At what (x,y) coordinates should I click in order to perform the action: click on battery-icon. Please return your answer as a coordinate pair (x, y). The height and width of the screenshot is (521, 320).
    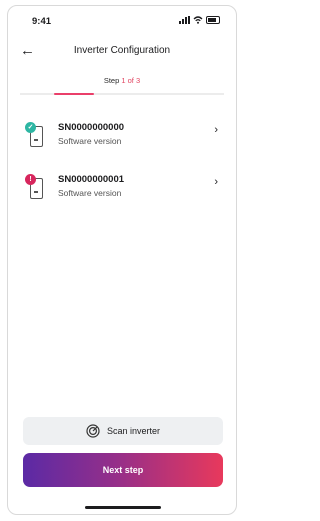
    Looking at the image, I should click on (213, 20).